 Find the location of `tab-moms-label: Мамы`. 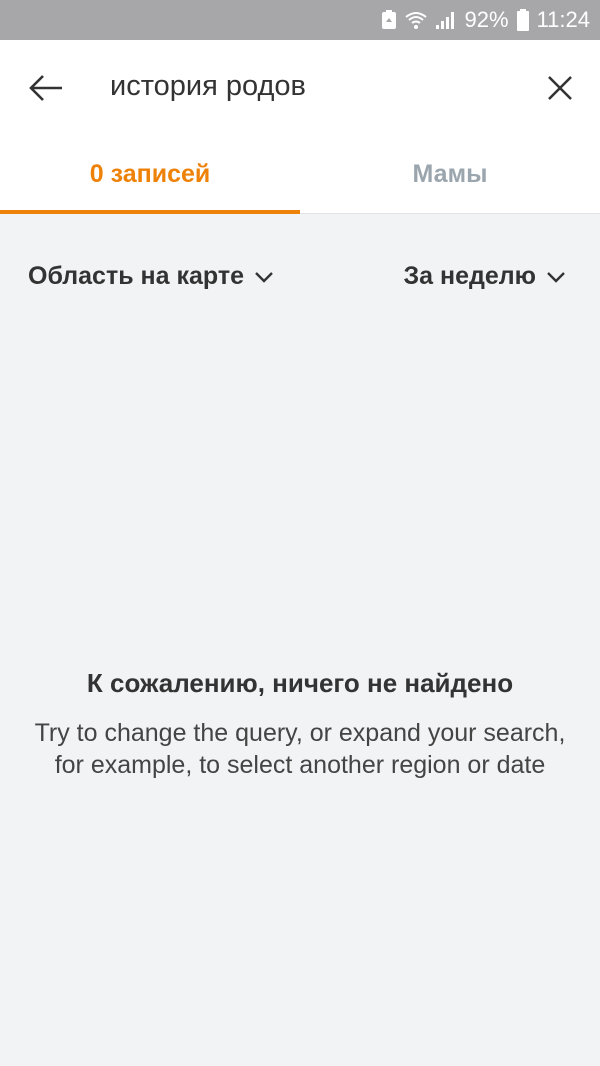

tab-moms-label: Мамы is located at coordinates (450, 174).